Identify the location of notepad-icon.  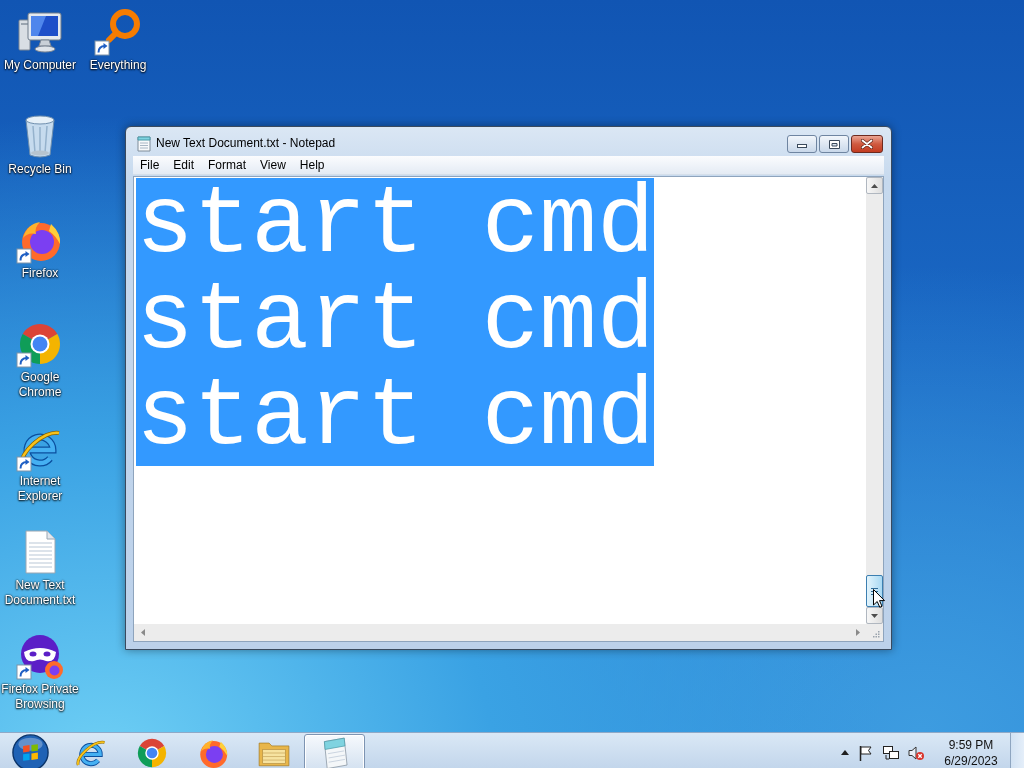
(144, 144).